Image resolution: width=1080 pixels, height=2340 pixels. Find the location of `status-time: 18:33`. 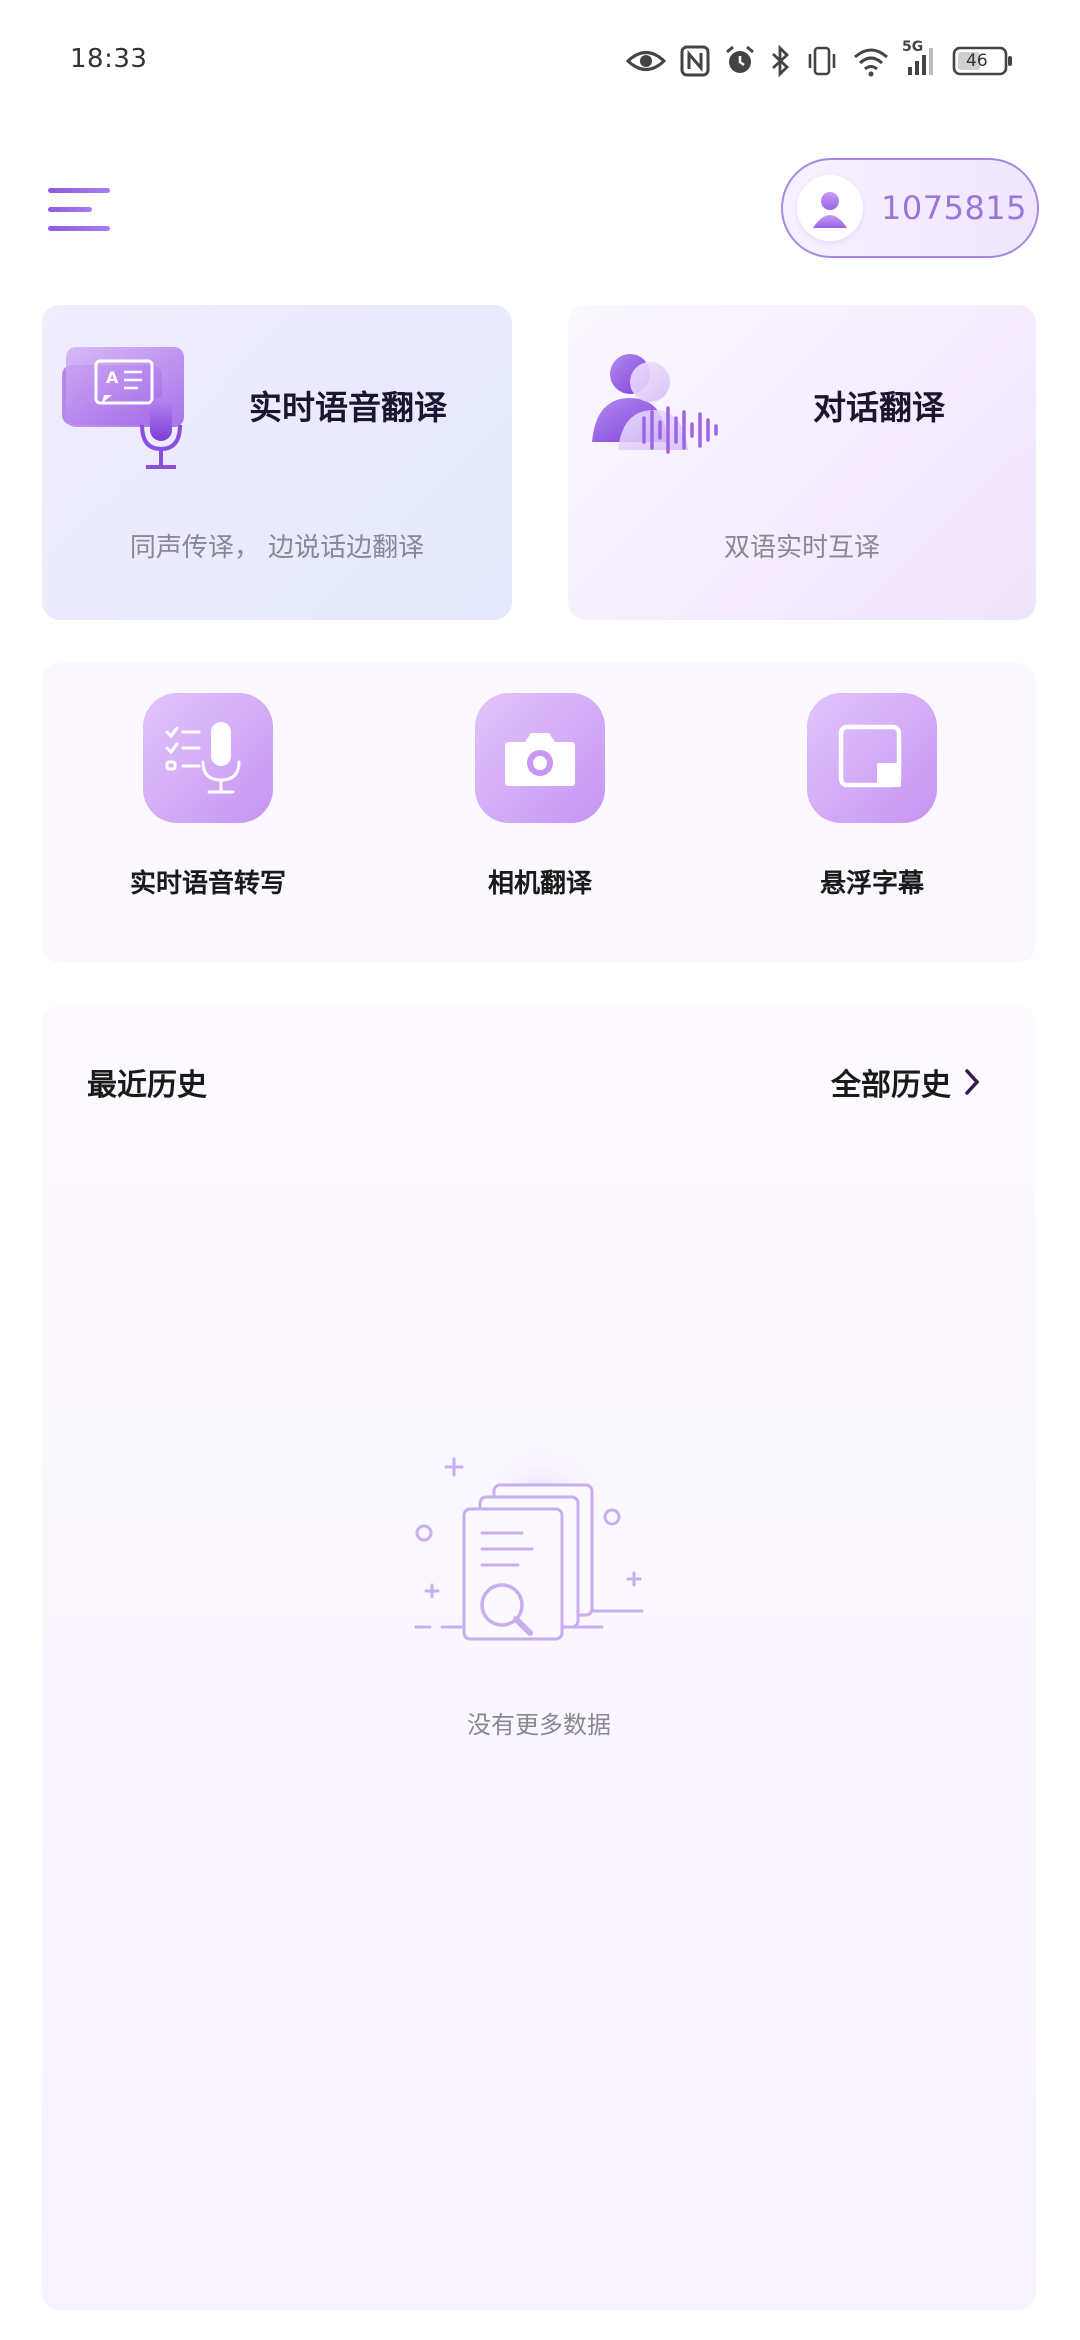

status-time: 18:33 is located at coordinates (109, 59).